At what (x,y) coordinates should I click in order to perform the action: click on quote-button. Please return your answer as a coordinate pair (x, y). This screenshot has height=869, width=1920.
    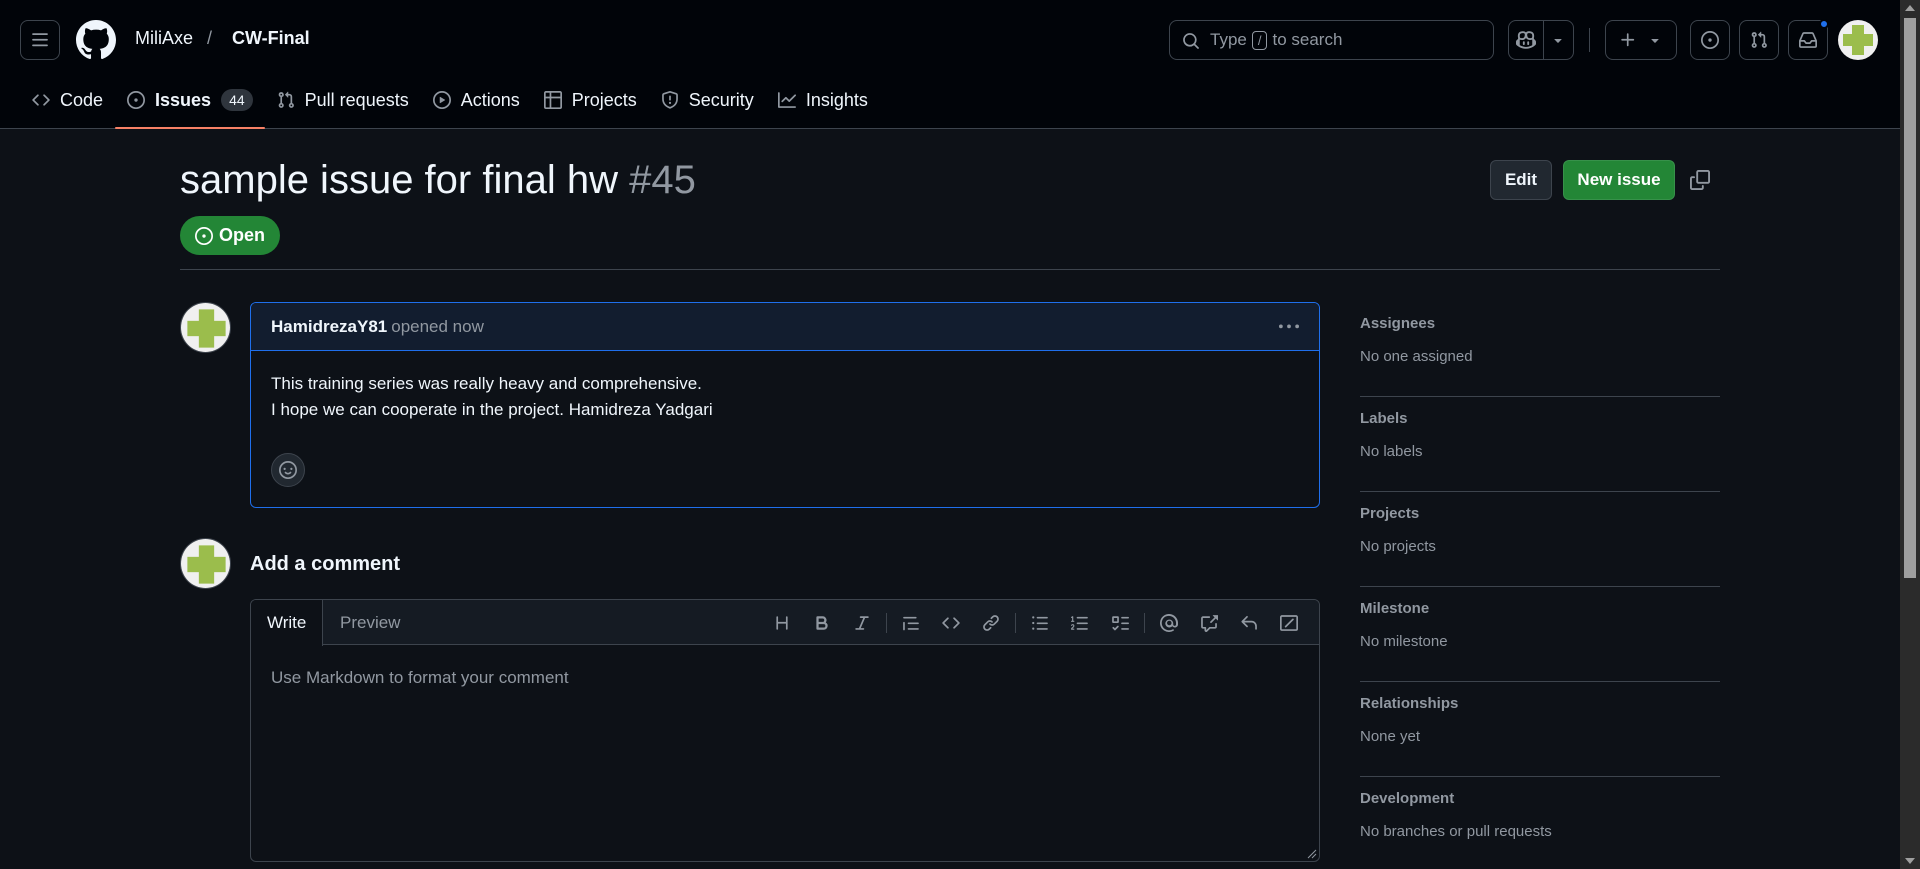
    Looking at the image, I should click on (911, 623).